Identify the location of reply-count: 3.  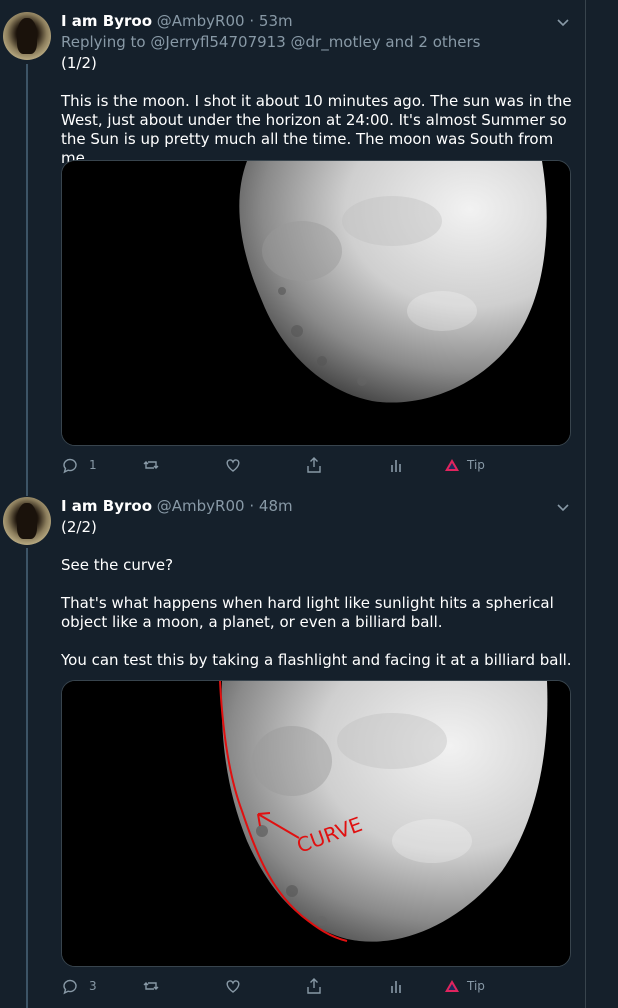
(93, 986).